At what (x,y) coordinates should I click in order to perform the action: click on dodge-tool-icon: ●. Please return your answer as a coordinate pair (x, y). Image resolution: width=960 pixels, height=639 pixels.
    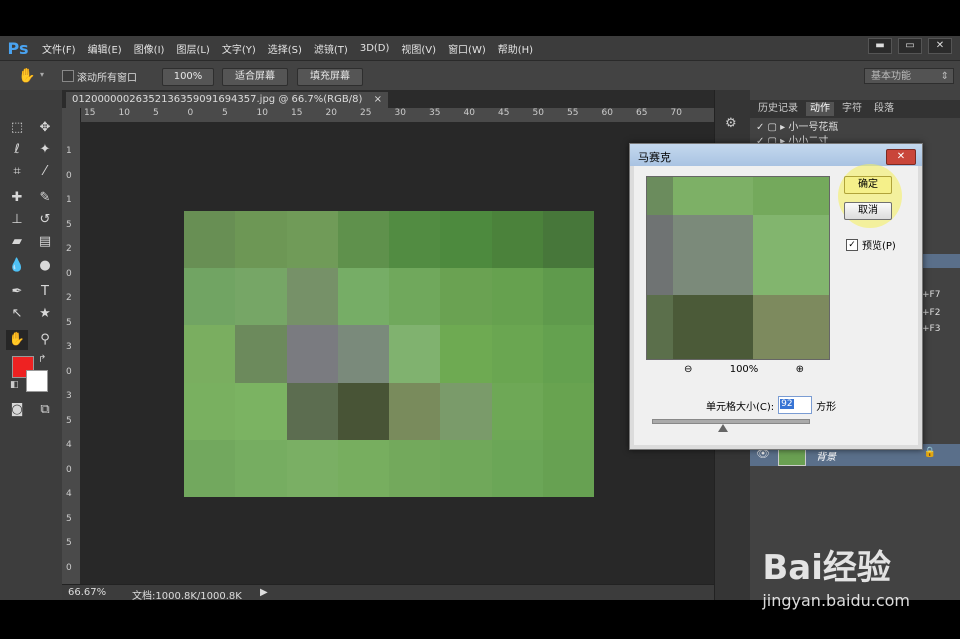
    Looking at the image, I should click on (45, 266).